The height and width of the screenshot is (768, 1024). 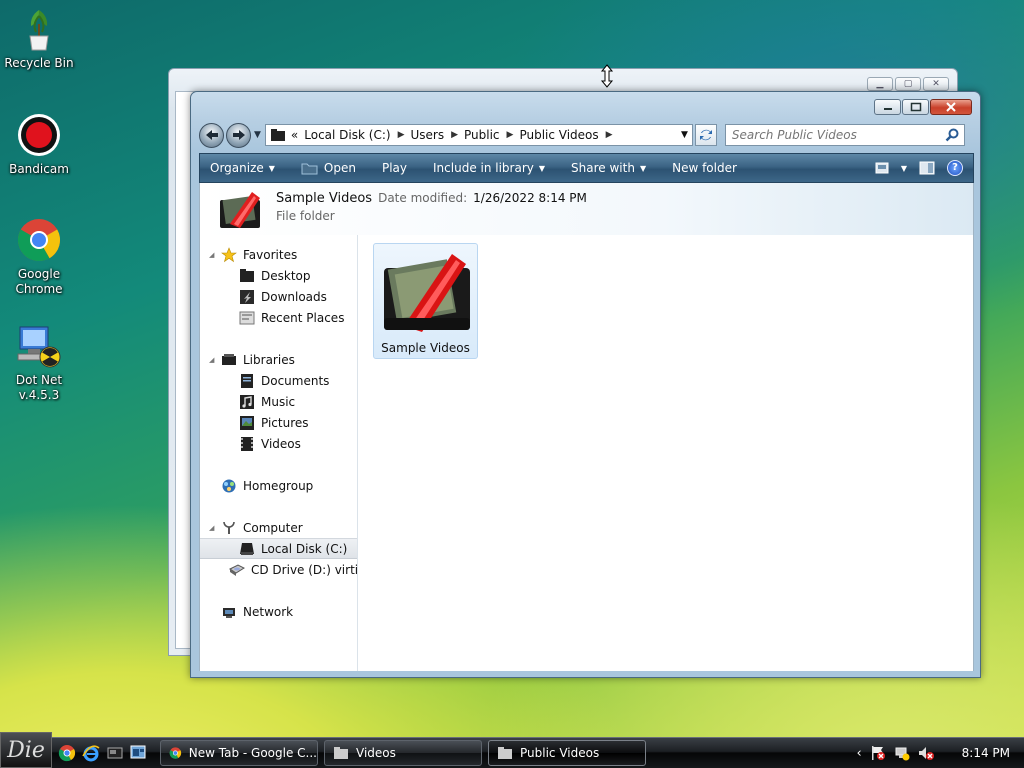 What do you see at coordinates (955, 168) in the screenshot?
I see `help-icon: ?` at bounding box center [955, 168].